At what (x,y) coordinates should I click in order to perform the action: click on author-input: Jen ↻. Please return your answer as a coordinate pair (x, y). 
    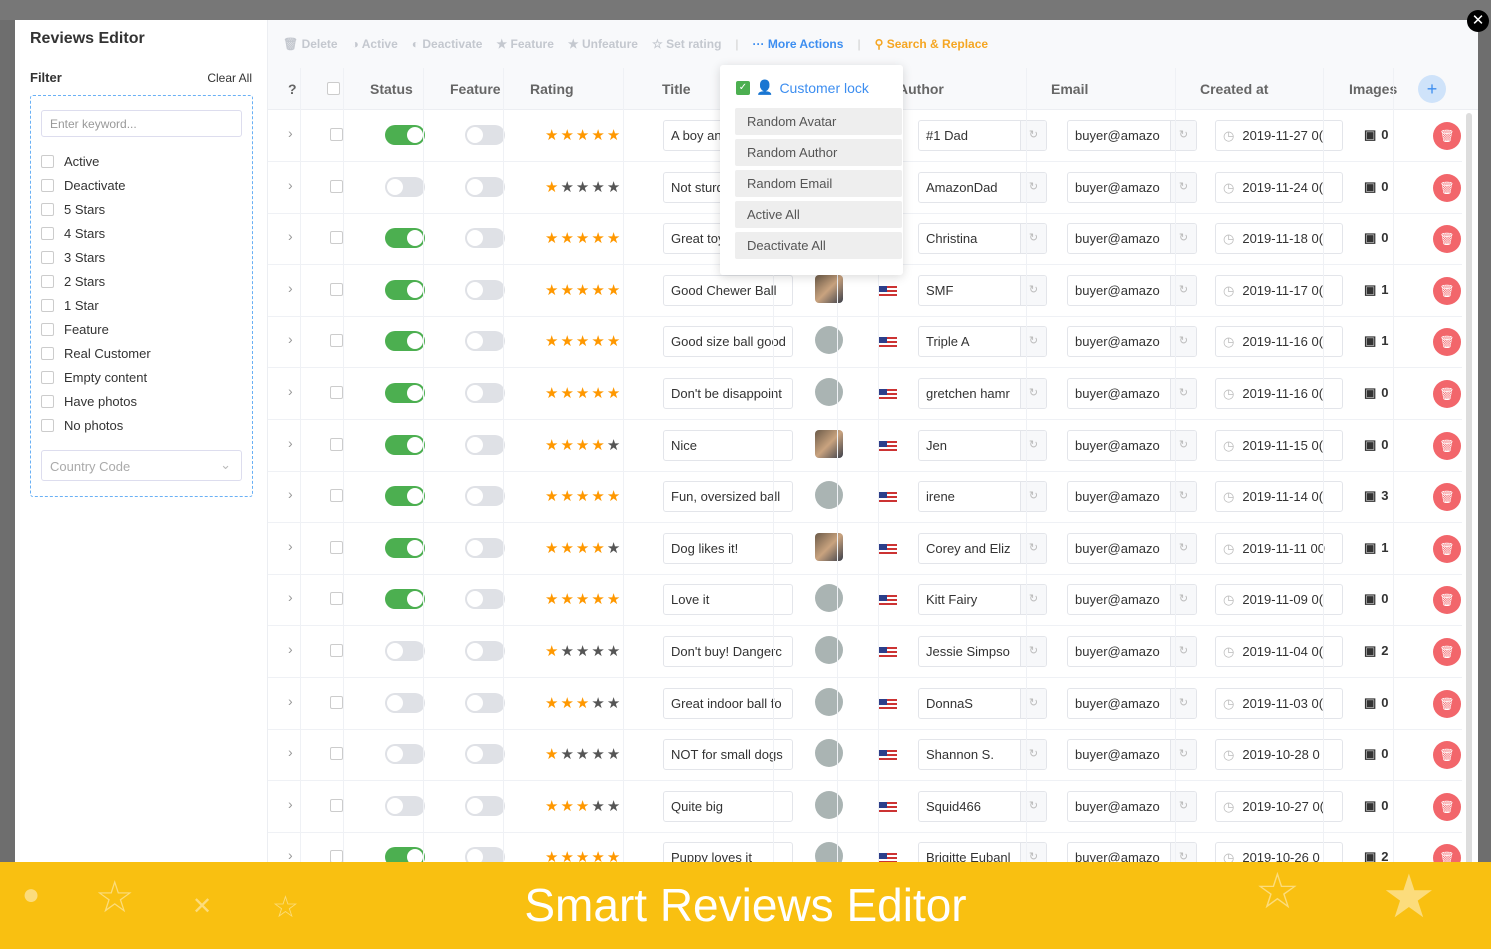
    Looking at the image, I should click on (982, 445).